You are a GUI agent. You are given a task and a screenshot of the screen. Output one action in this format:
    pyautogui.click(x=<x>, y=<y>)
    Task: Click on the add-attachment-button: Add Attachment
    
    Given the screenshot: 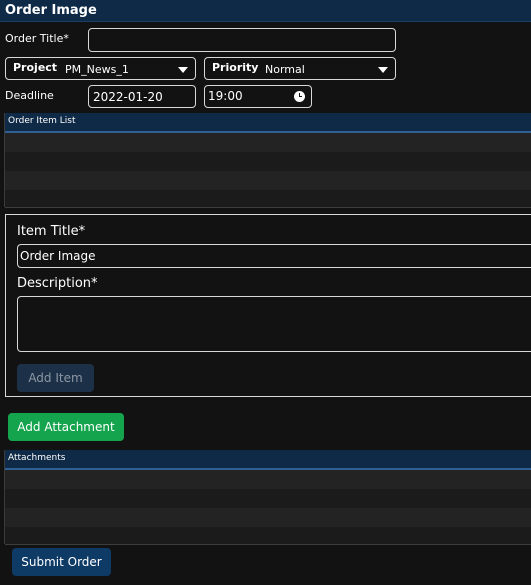 What is the action you would take?
    pyautogui.click(x=66, y=427)
    